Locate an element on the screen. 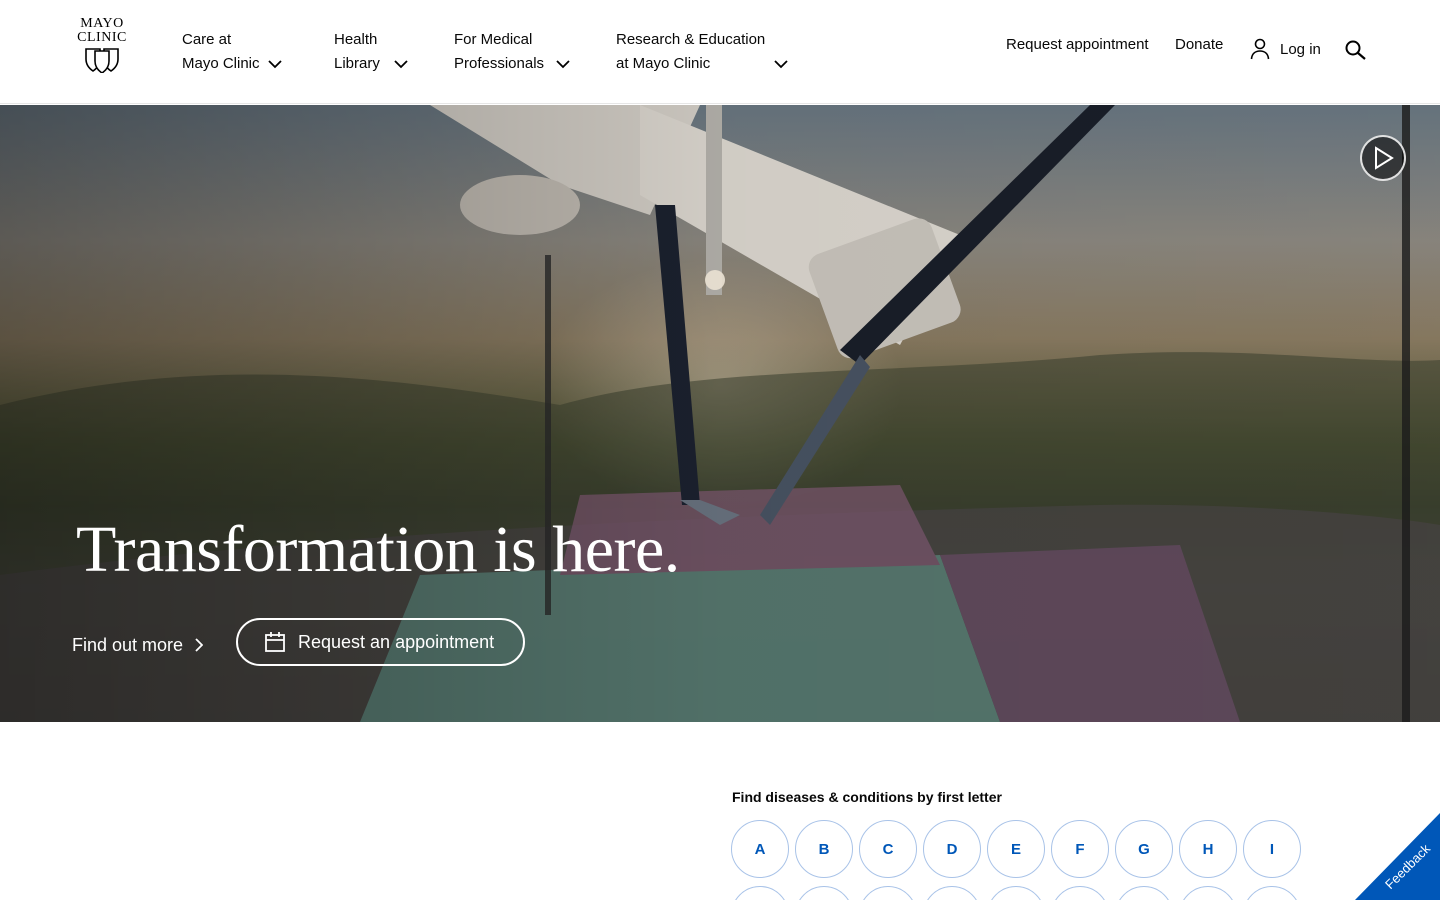 This screenshot has width=1440, height=900. letter-f-button: F is located at coordinates (1080, 849).